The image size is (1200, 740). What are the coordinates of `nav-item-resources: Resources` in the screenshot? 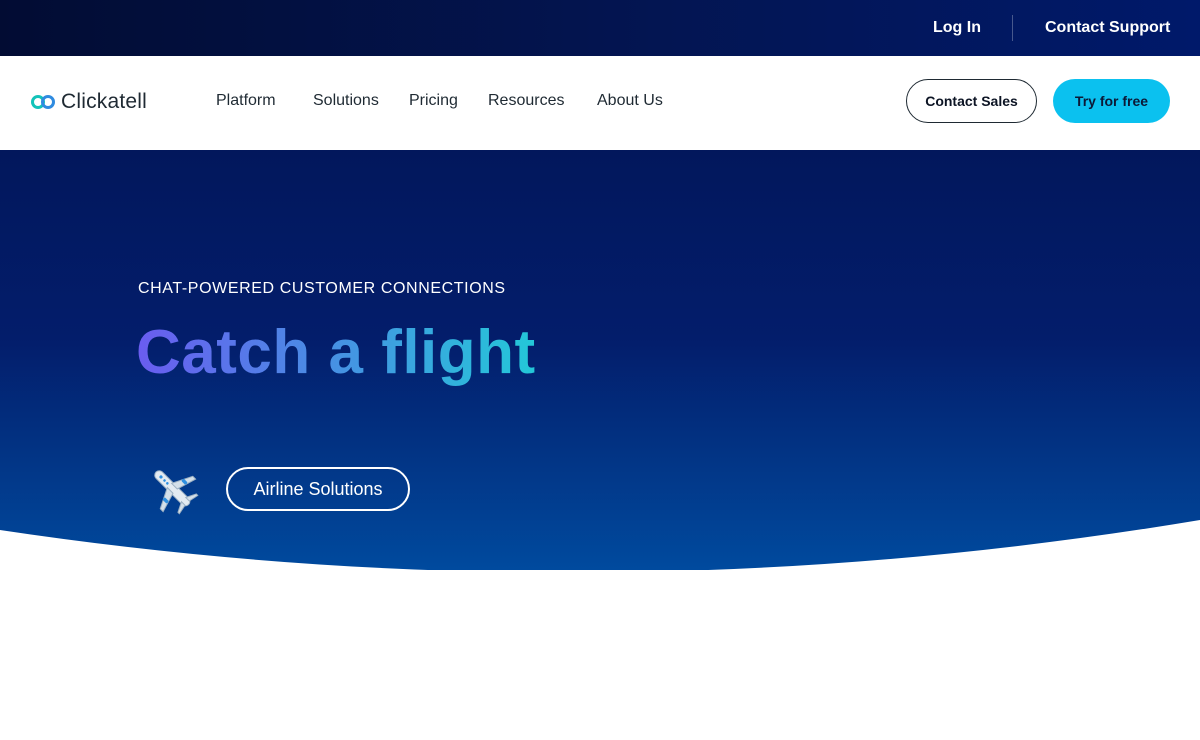 It's located at (526, 103).